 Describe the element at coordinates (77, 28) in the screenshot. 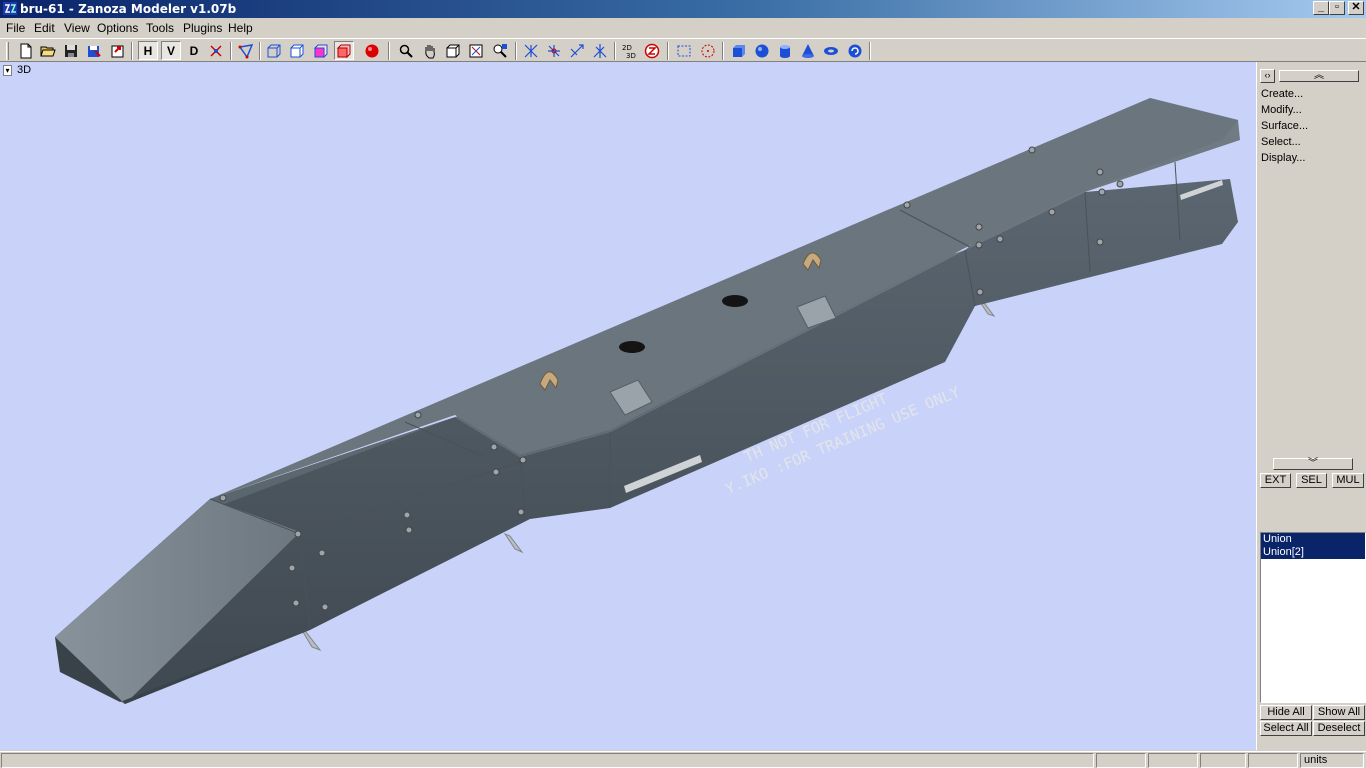

I see `menu-view: View` at that location.